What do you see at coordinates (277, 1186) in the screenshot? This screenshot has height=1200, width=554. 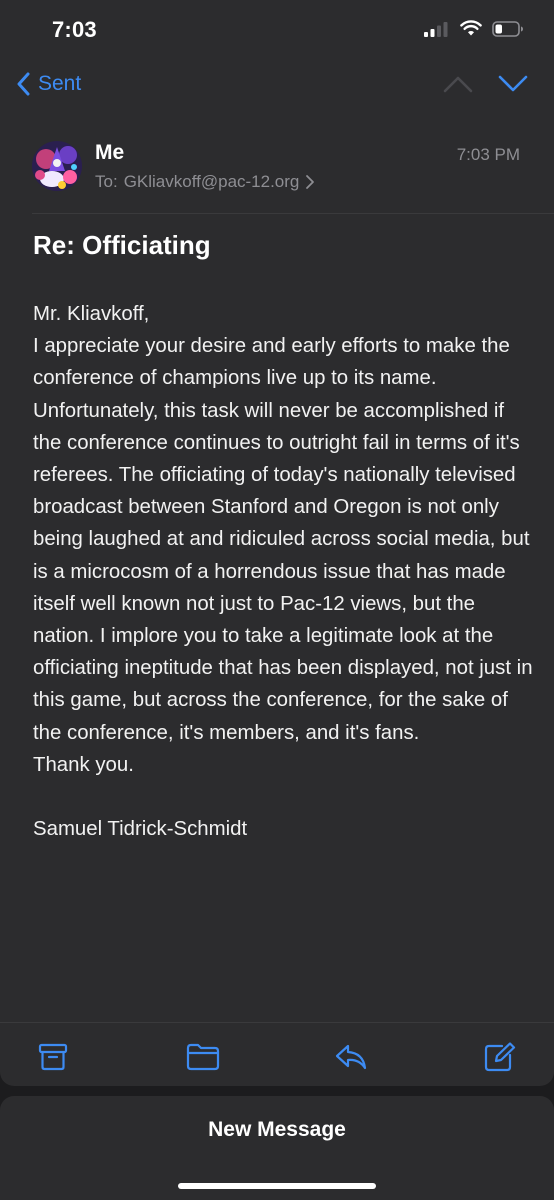 I see `home-indicator` at bounding box center [277, 1186].